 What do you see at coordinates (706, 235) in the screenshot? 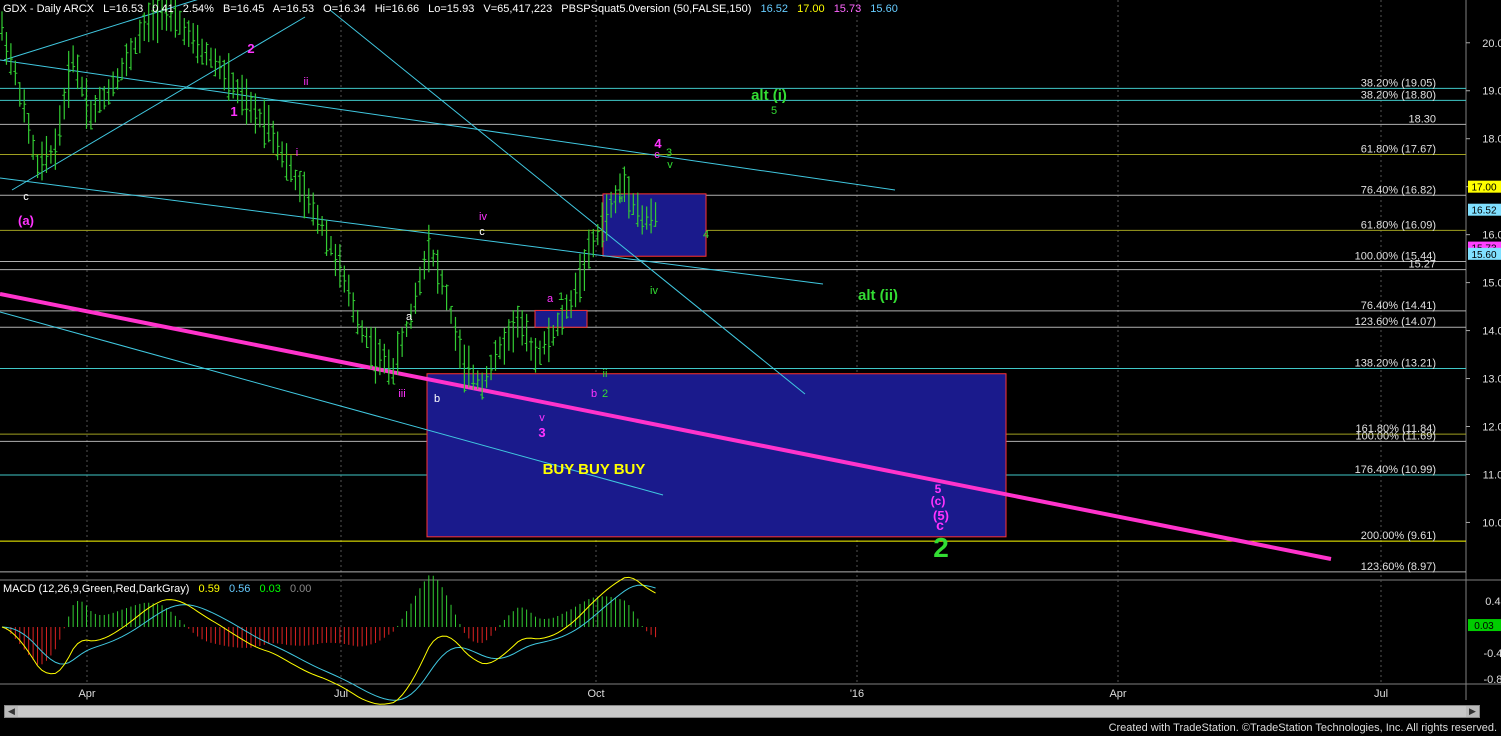
I see `wave-label: 4` at bounding box center [706, 235].